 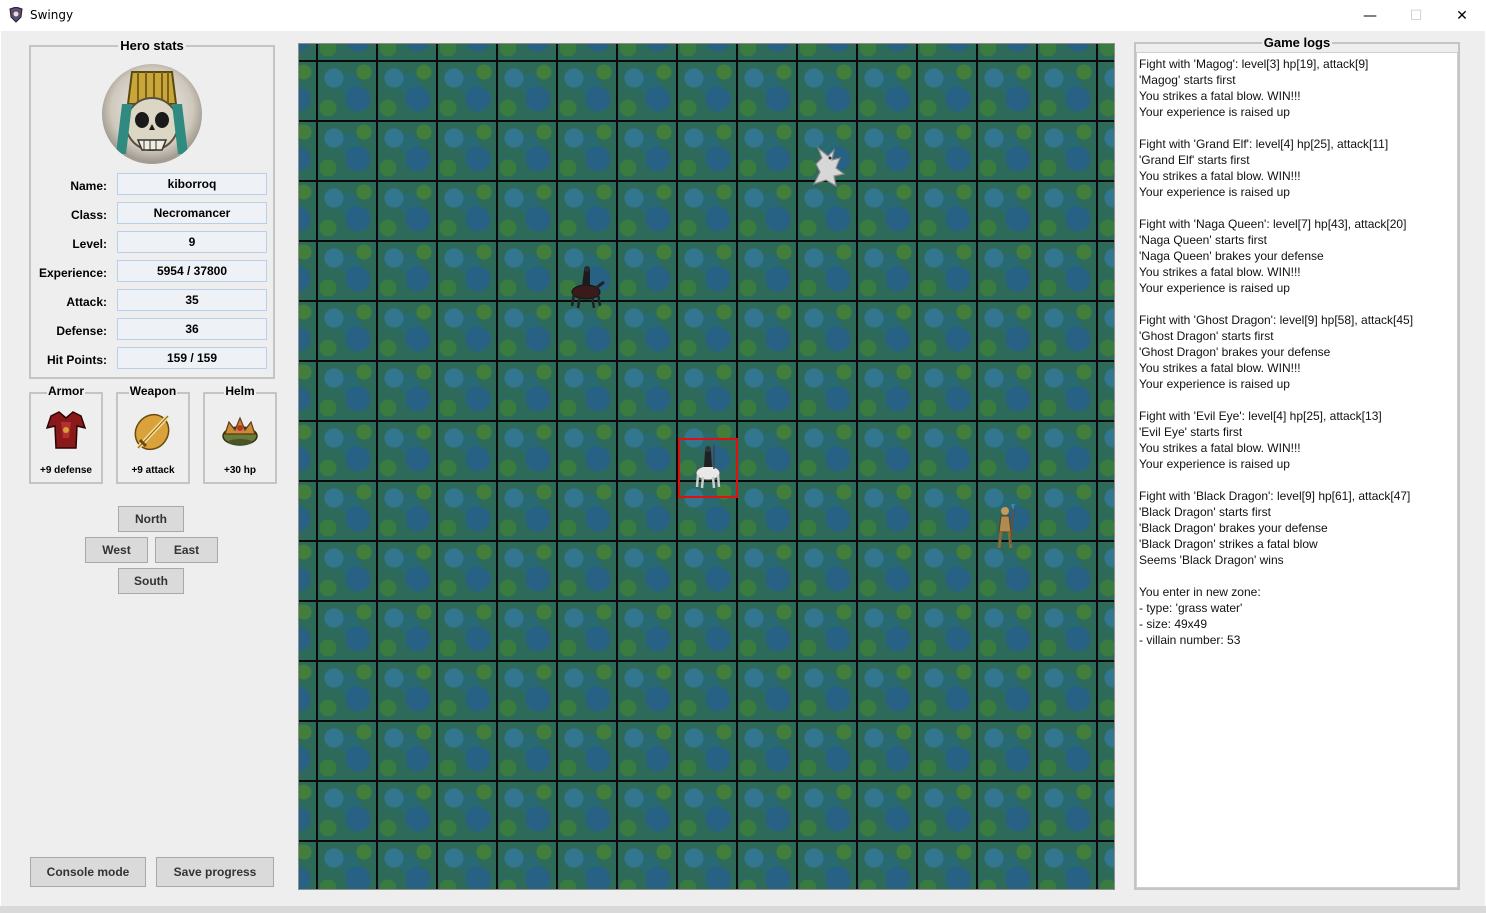 I want to click on log-line: - villain number: 53, so click(x=1190, y=640).